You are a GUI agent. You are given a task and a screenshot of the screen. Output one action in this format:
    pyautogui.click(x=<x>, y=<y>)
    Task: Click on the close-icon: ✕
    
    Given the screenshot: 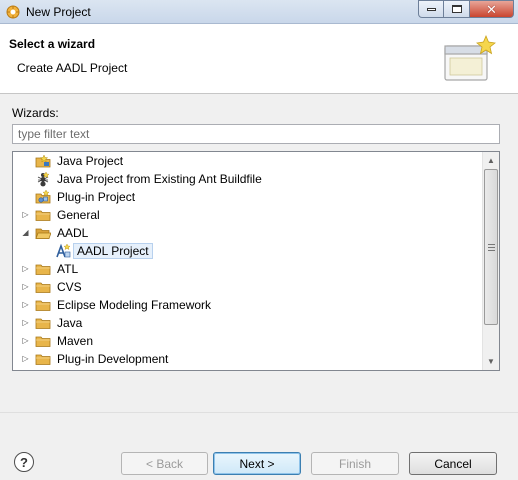 What is the action you would take?
    pyautogui.click(x=491, y=9)
    